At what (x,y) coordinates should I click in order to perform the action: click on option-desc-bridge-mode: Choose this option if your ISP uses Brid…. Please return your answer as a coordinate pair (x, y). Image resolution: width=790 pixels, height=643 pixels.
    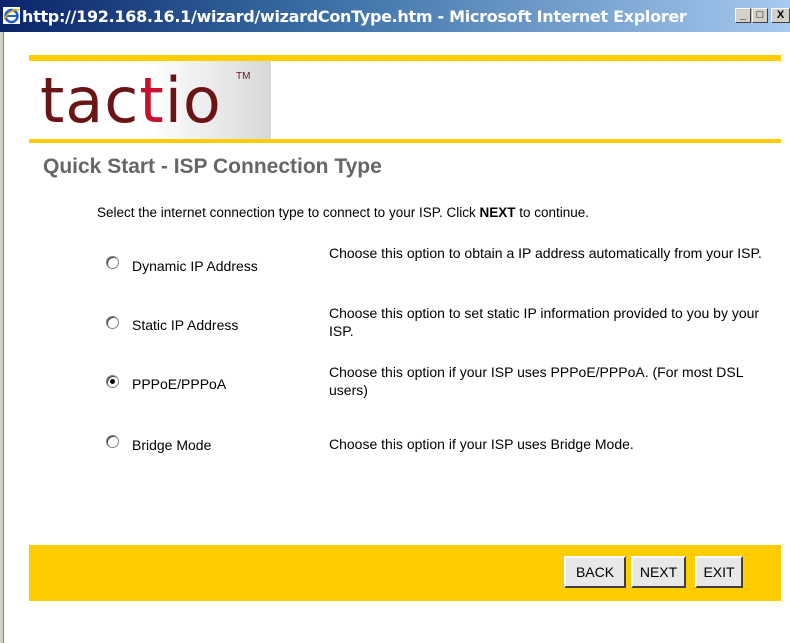
    Looking at the image, I should click on (481, 444).